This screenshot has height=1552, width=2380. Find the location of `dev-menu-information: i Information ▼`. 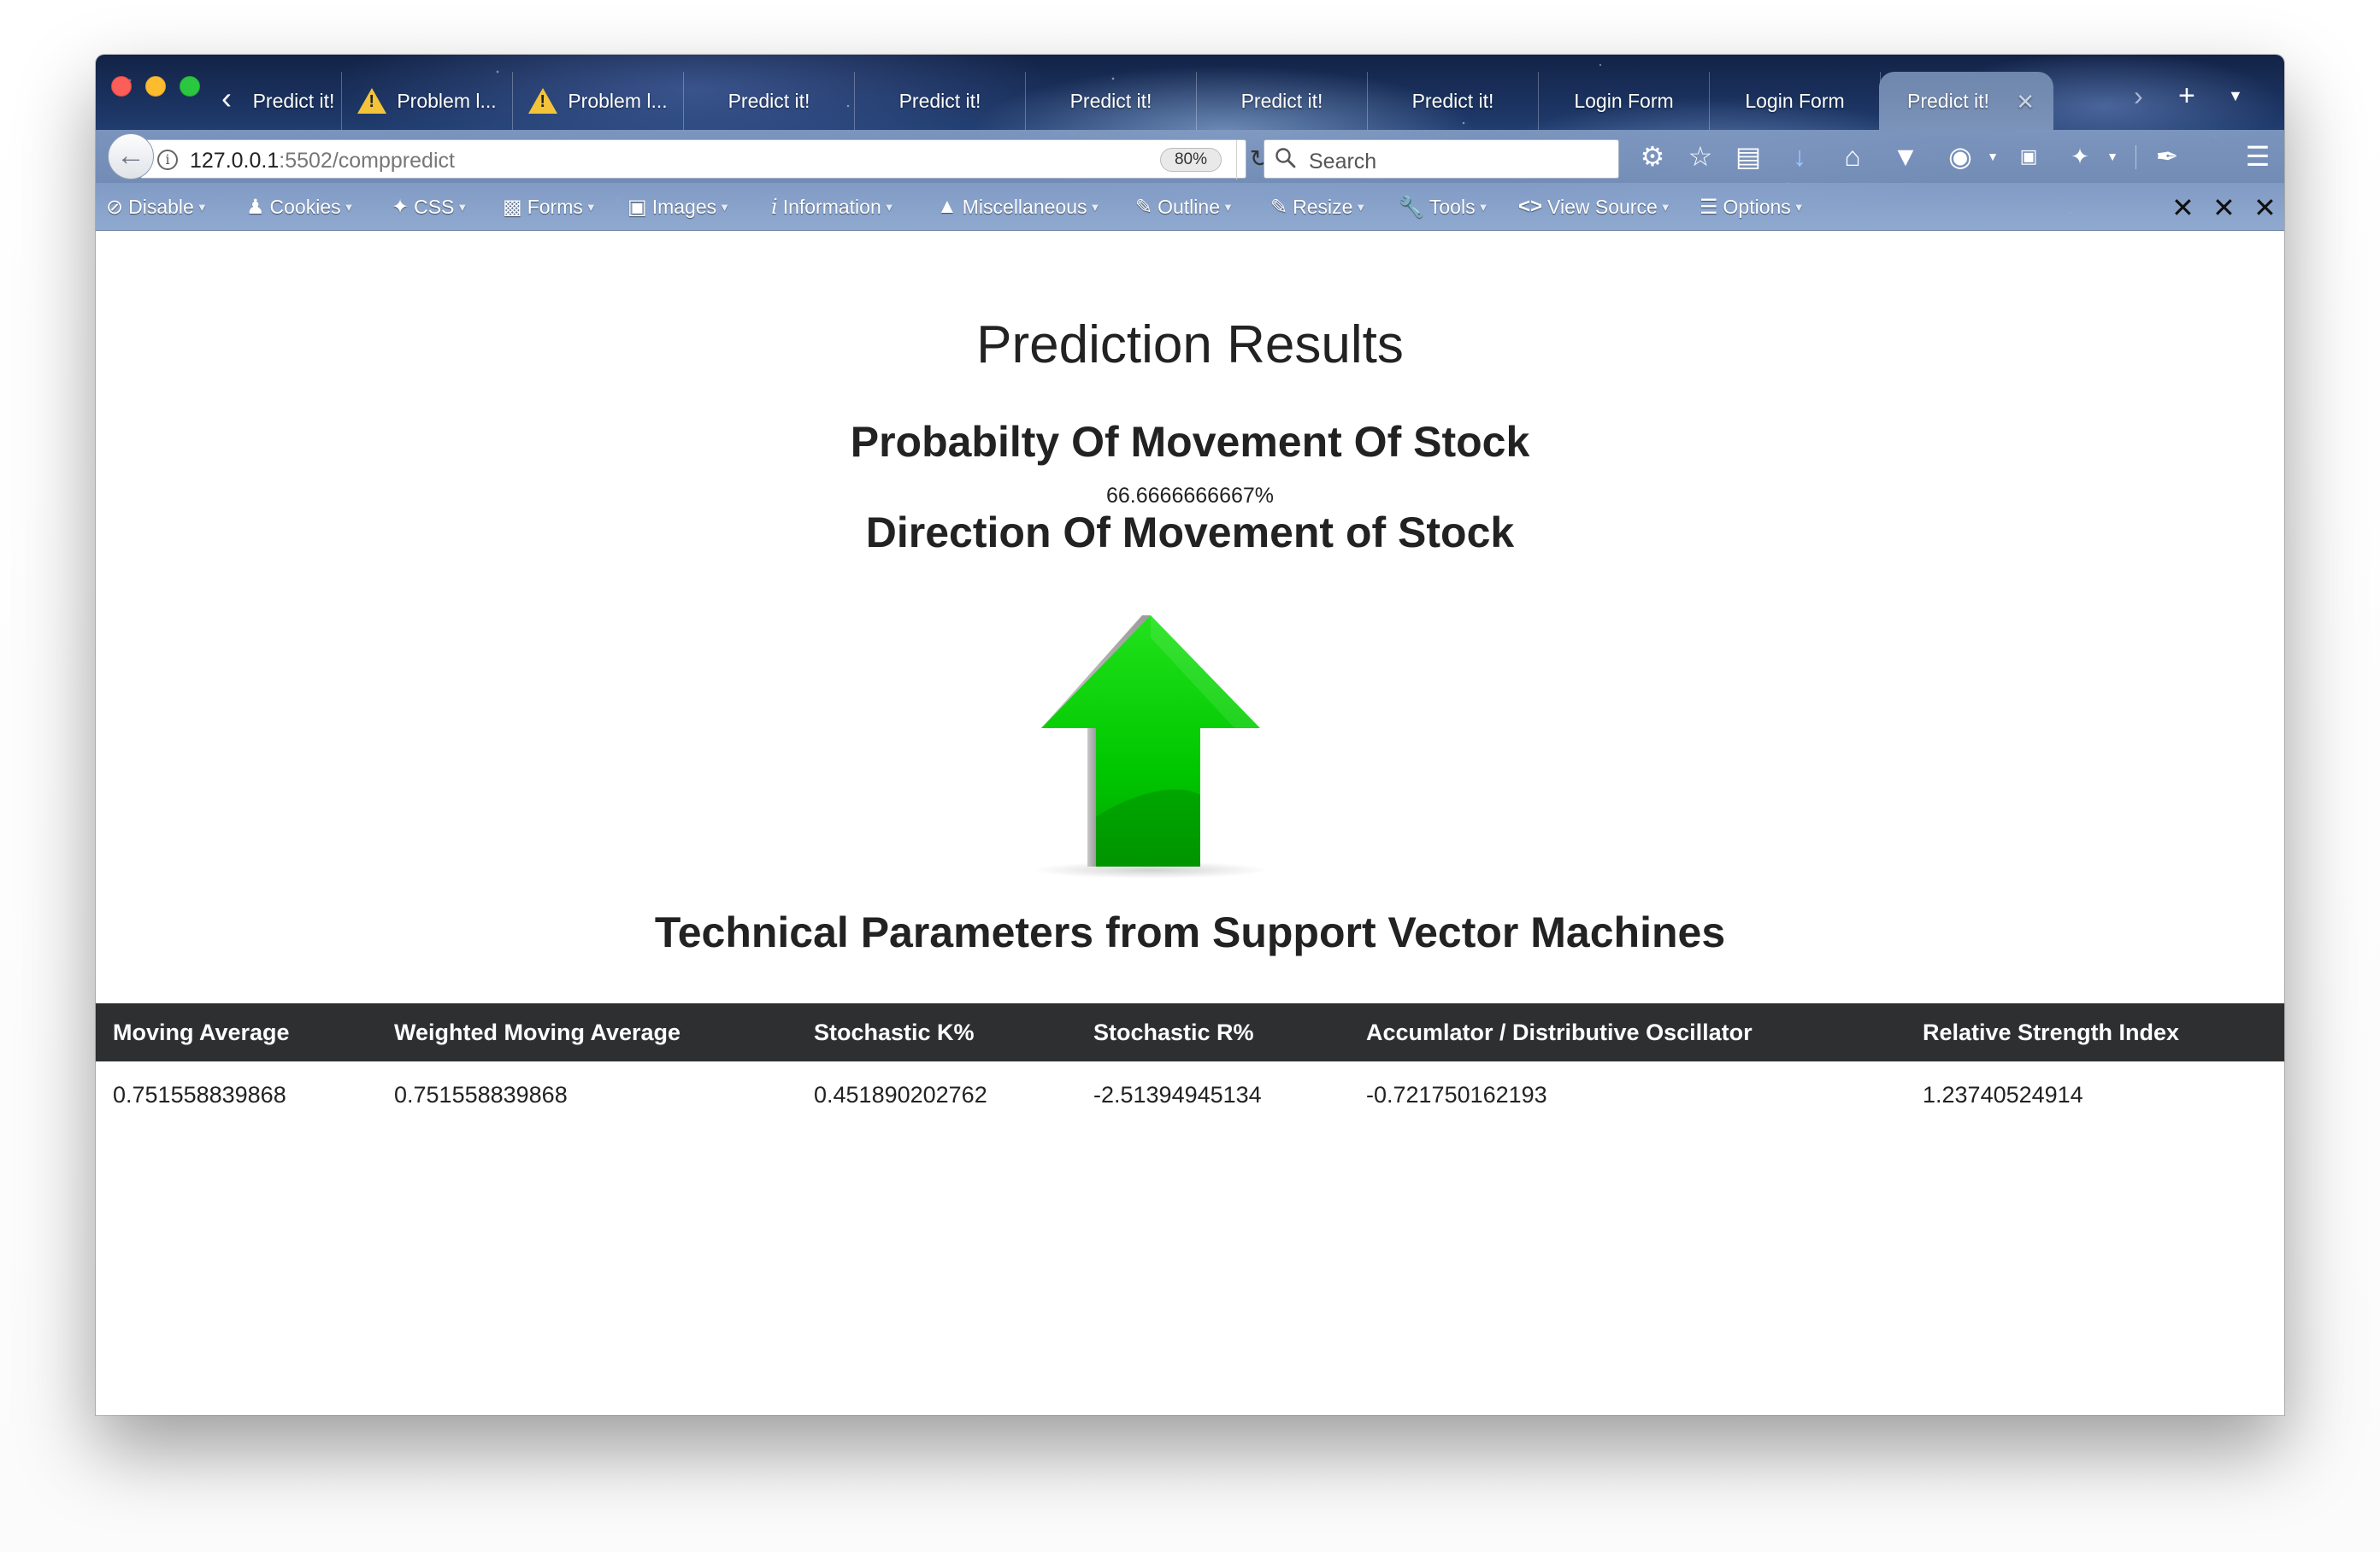

dev-menu-information: i Information ▼ is located at coordinates (833, 206).